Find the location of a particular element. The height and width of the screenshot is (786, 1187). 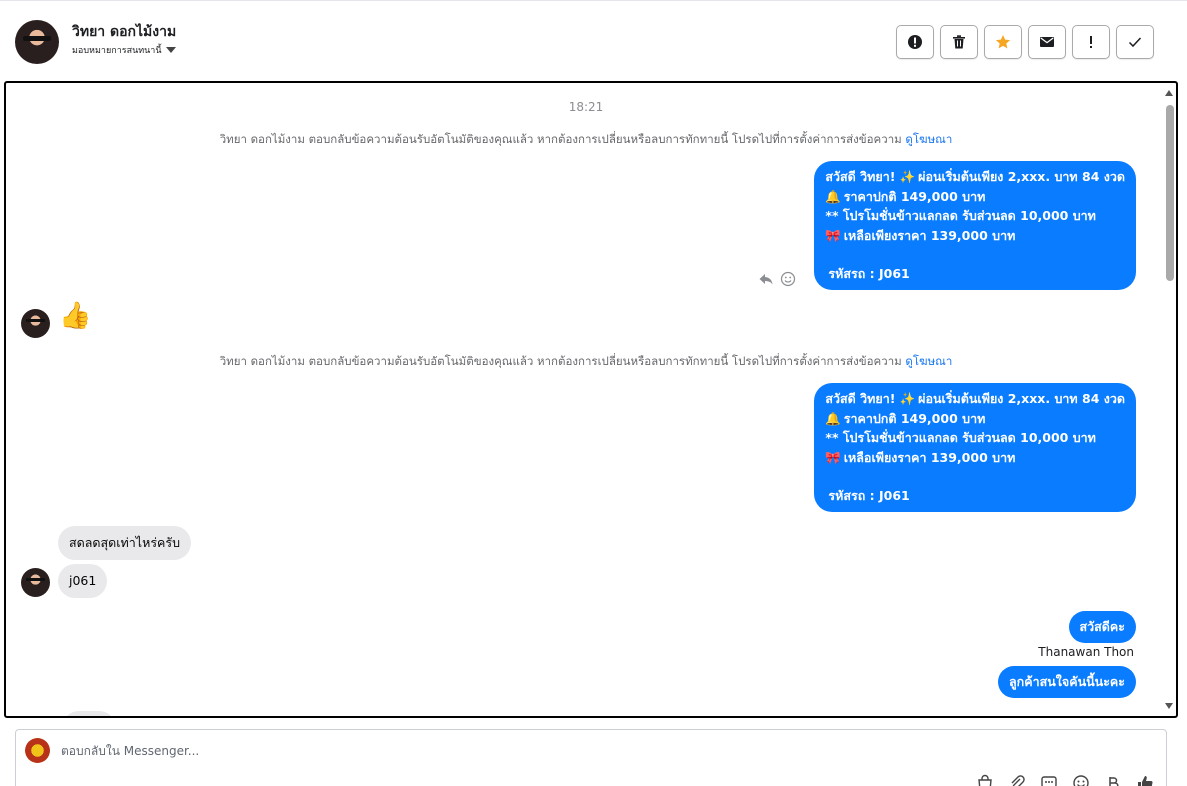

star-button is located at coordinates (1003, 42).